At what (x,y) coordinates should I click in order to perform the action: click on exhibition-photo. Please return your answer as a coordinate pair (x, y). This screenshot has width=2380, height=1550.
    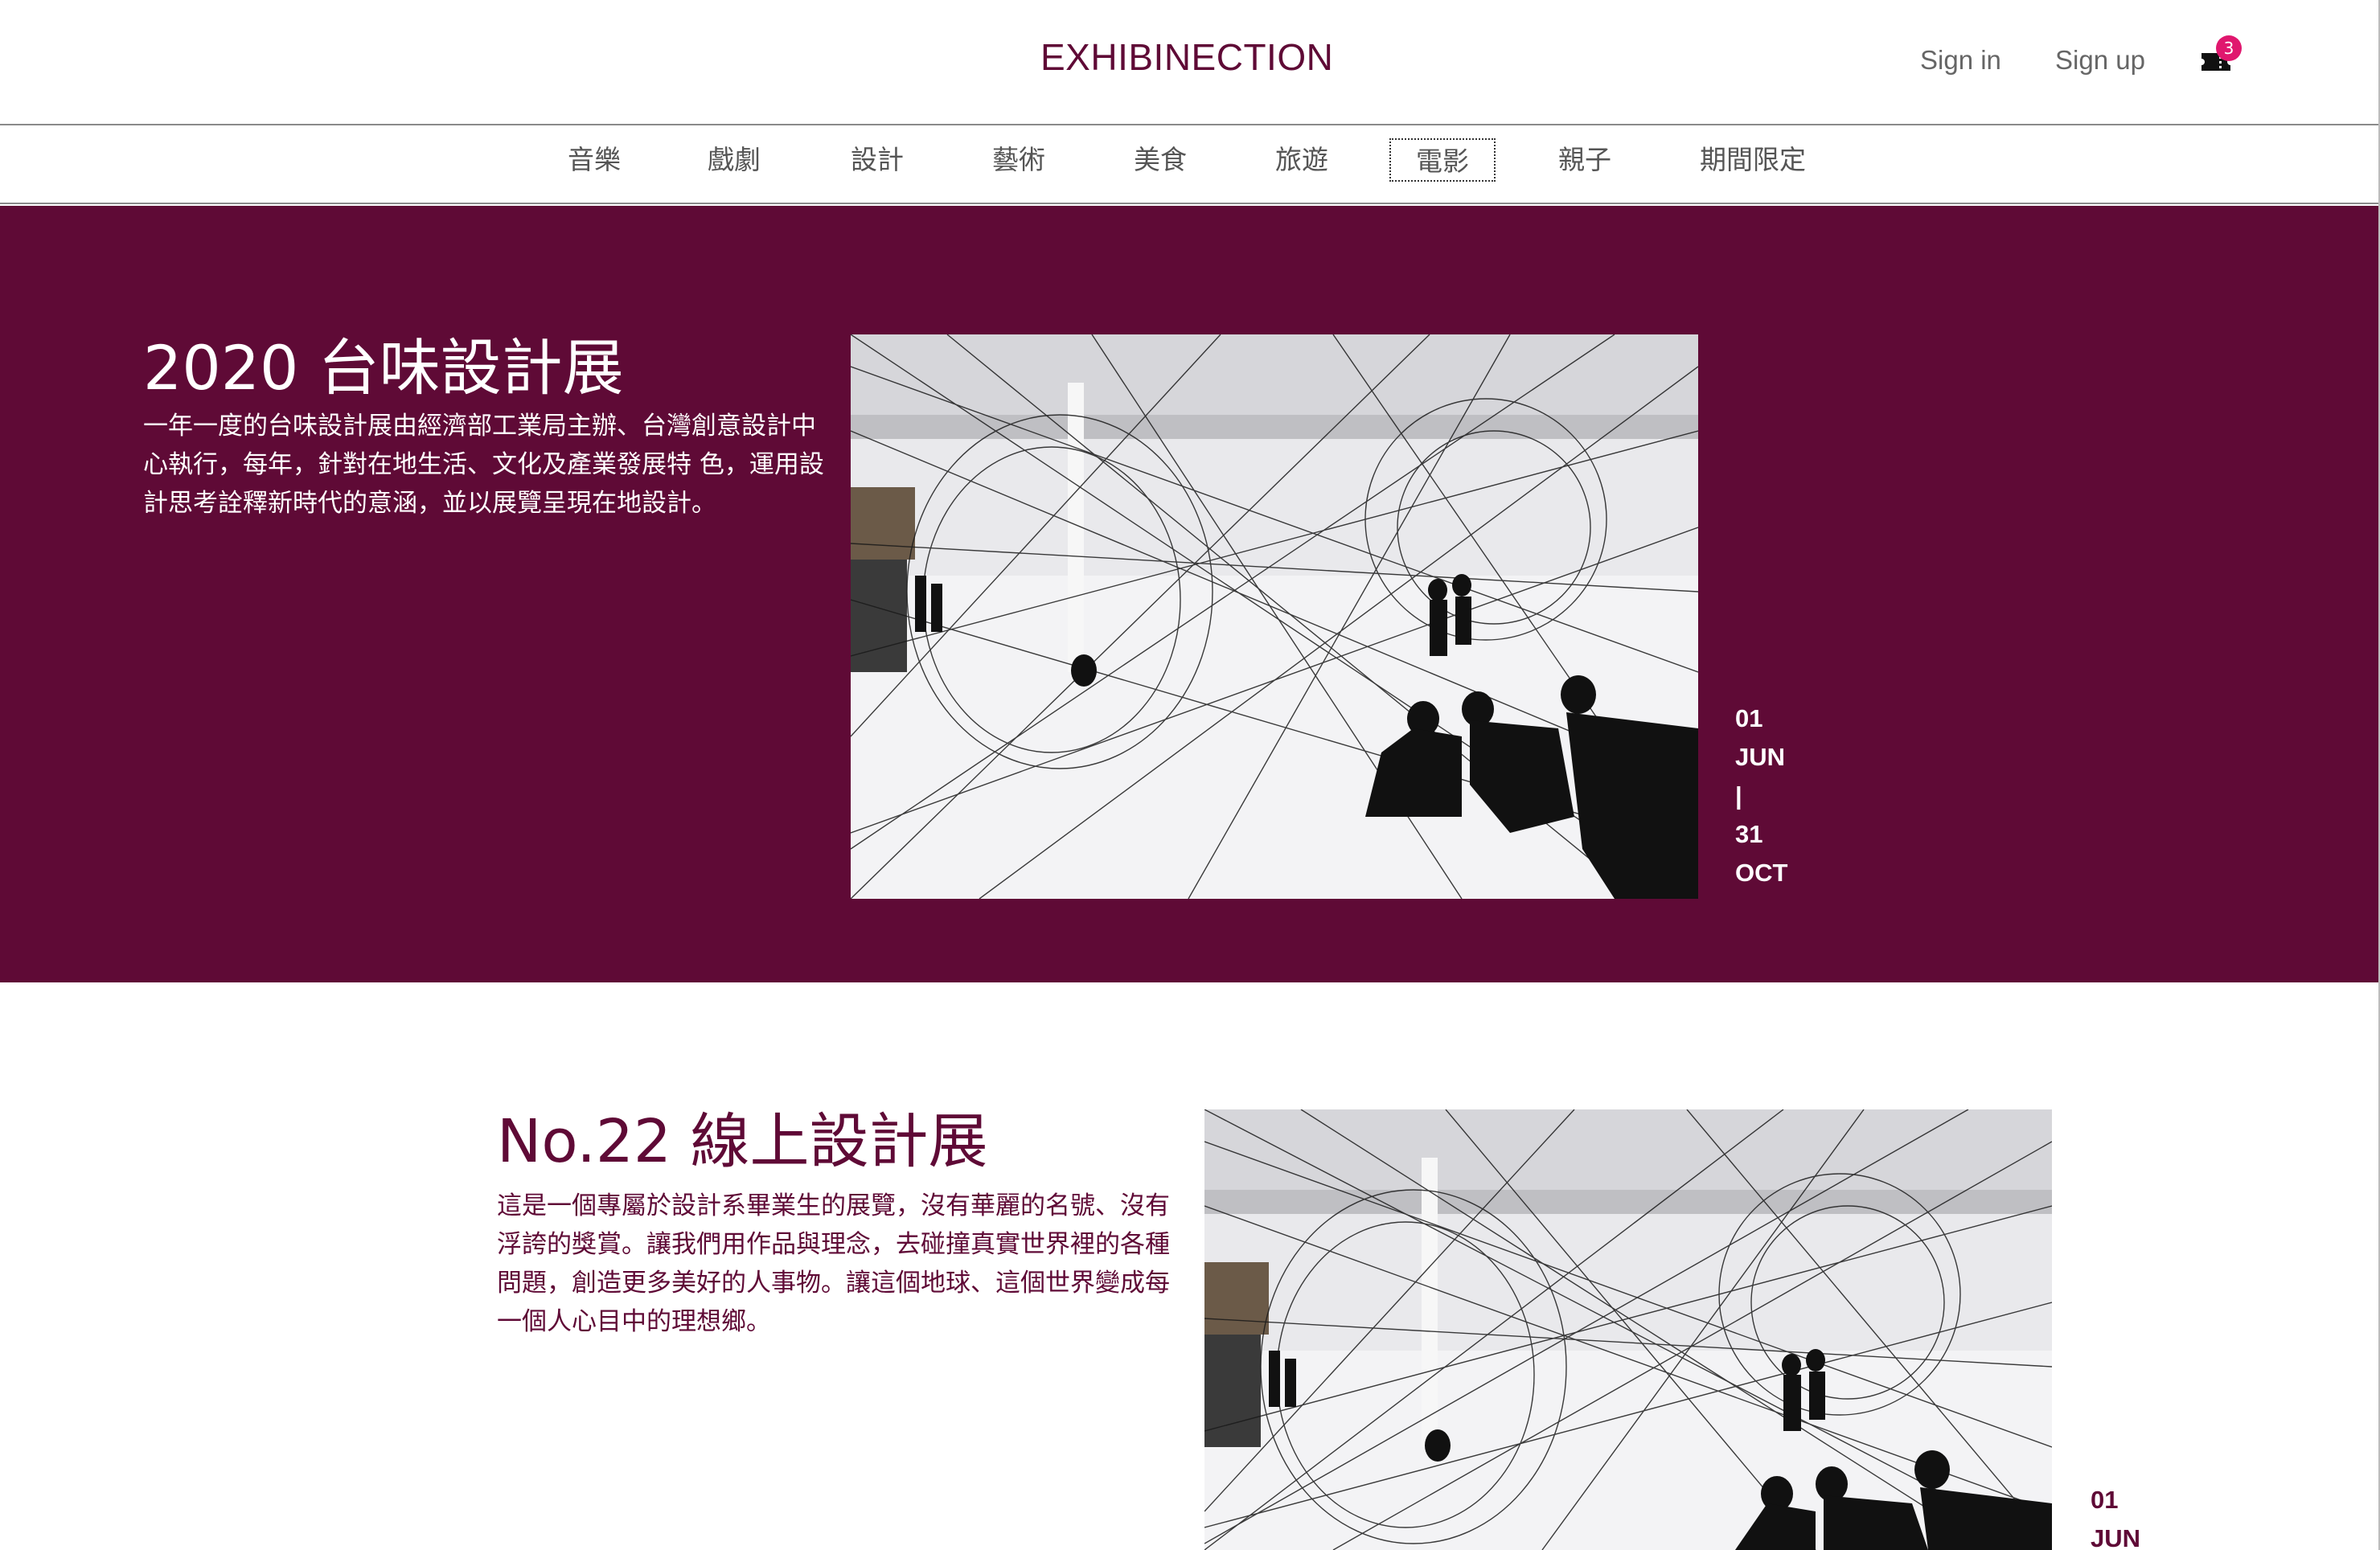
    Looking at the image, I should click on (1628, 1329).